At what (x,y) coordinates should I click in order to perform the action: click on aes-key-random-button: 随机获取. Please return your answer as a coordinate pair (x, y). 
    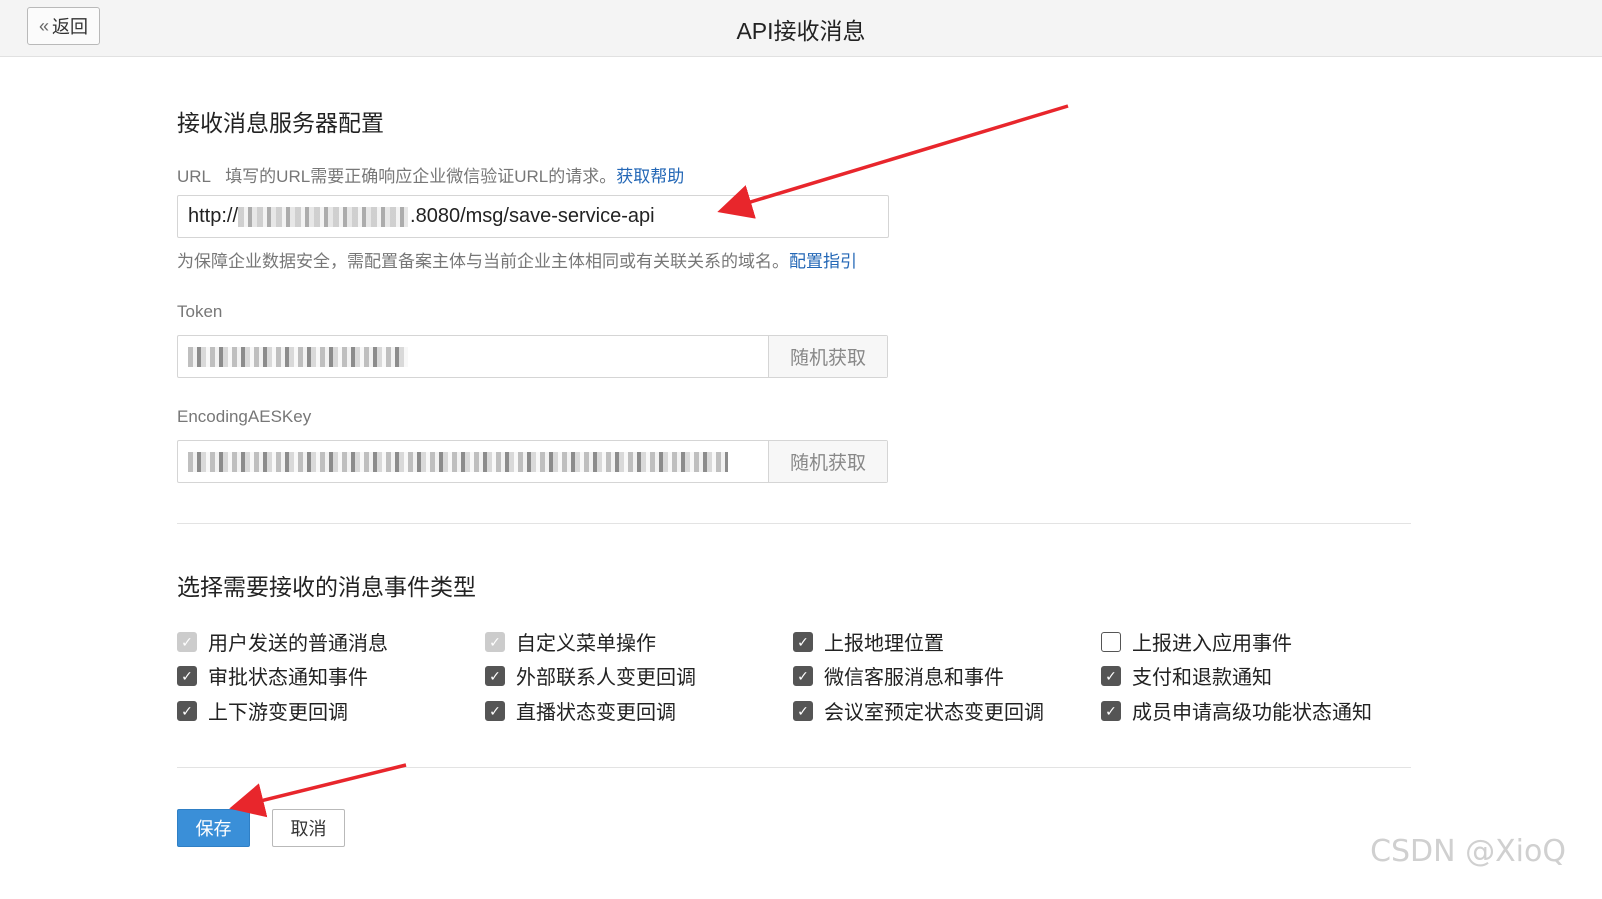
    Looking at the image, I should click on (827, 461).